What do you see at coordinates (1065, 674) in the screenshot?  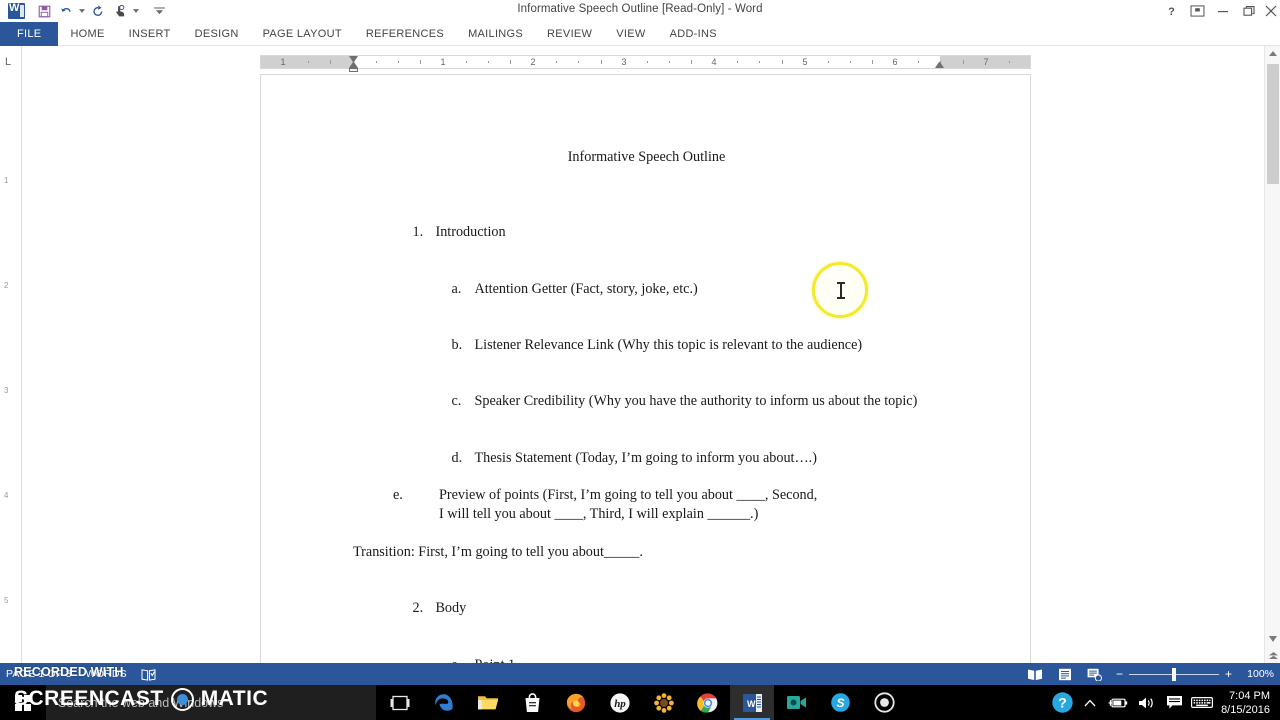 I see `print-layout-icon` at bounding box center [1065, 674].